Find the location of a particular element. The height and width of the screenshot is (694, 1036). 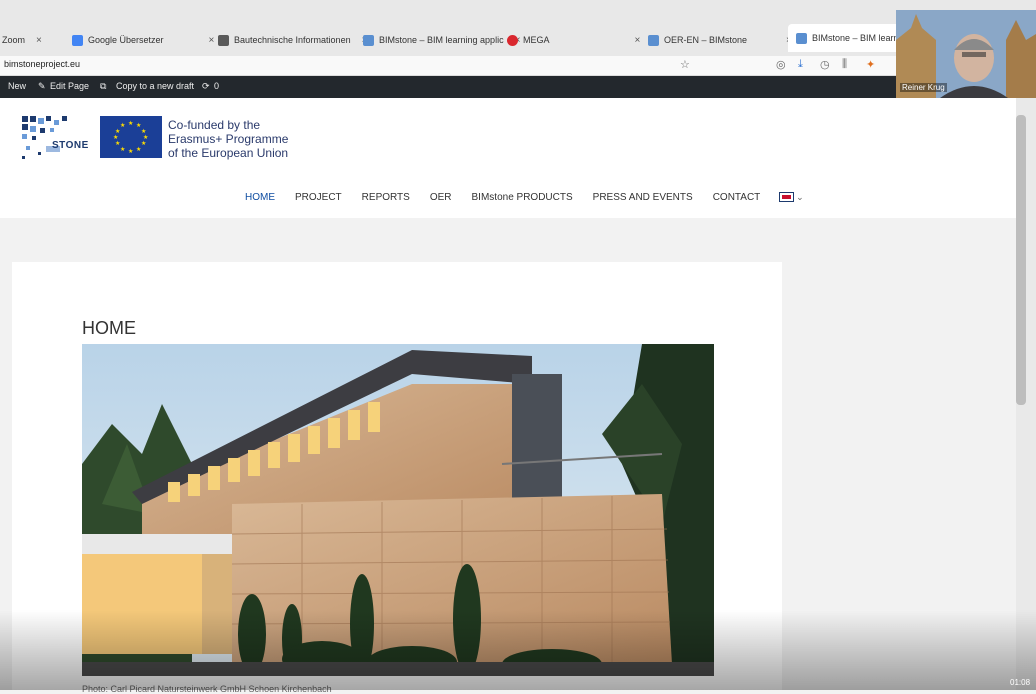

nav-project: PROJECT is located at coordinates (318, 197).